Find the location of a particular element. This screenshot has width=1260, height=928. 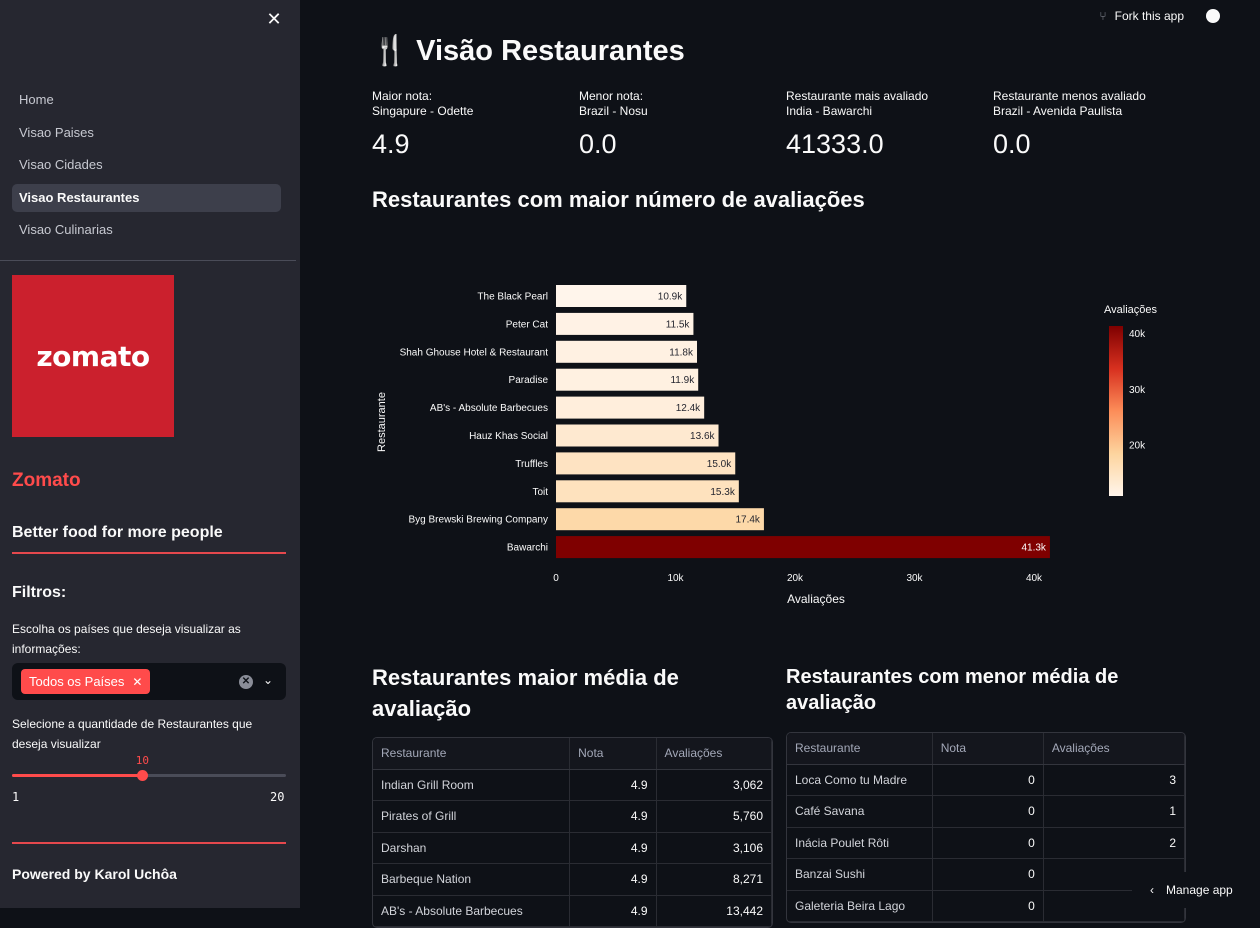

countries-multiselect: Todos os Países✕ ✕ ⌄ is located at coordinates (149, 681).